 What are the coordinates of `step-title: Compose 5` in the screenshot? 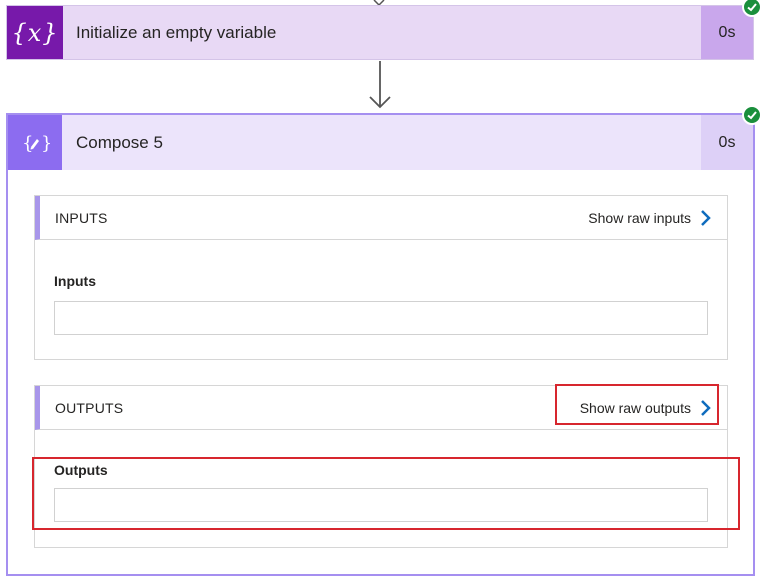 It's located at (119, 142).